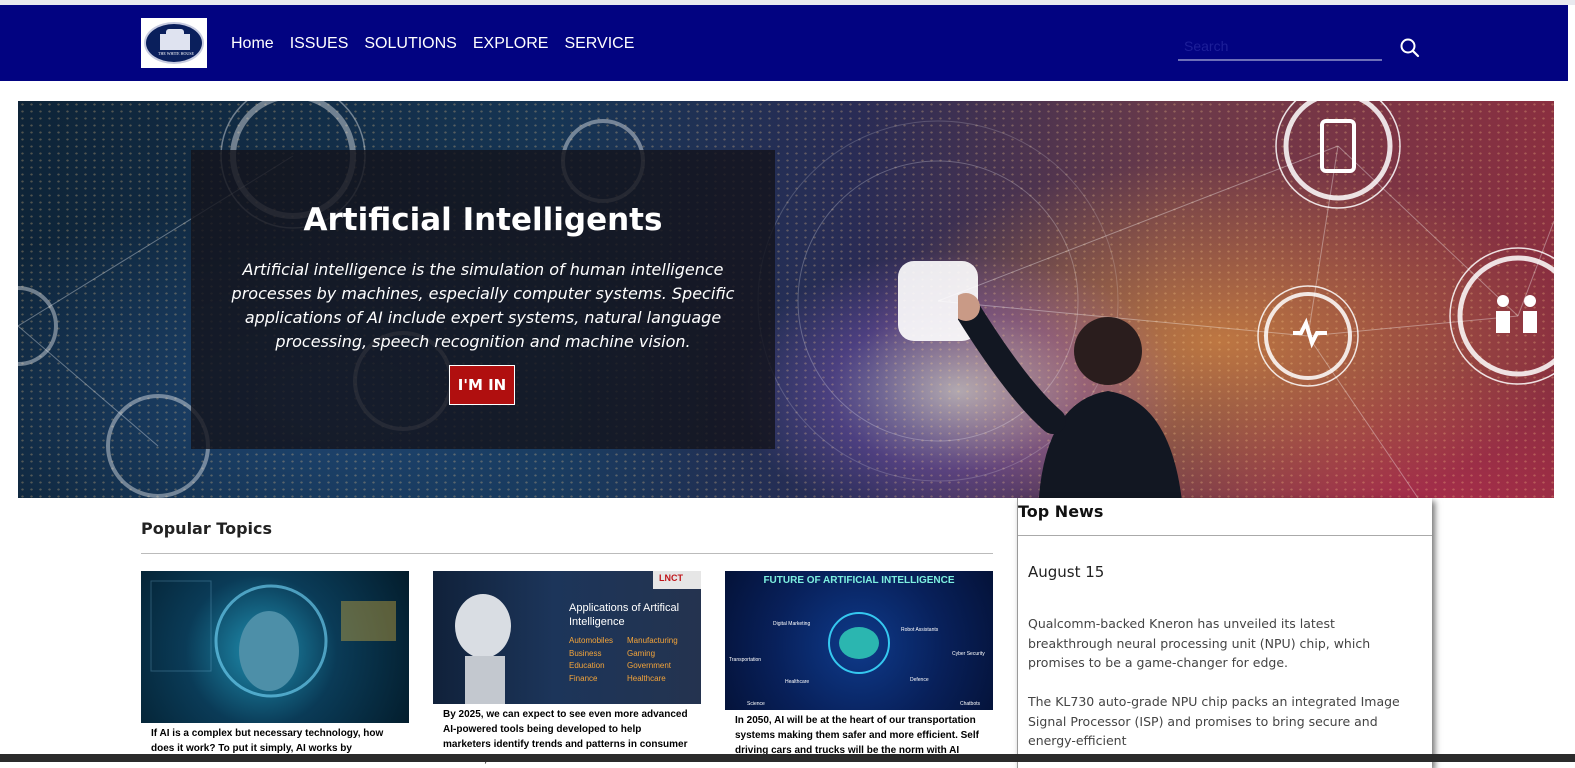 Image resolution: width=1575 pixels, height=768 pixels. I want to click on search-input, so click(1280, 46).